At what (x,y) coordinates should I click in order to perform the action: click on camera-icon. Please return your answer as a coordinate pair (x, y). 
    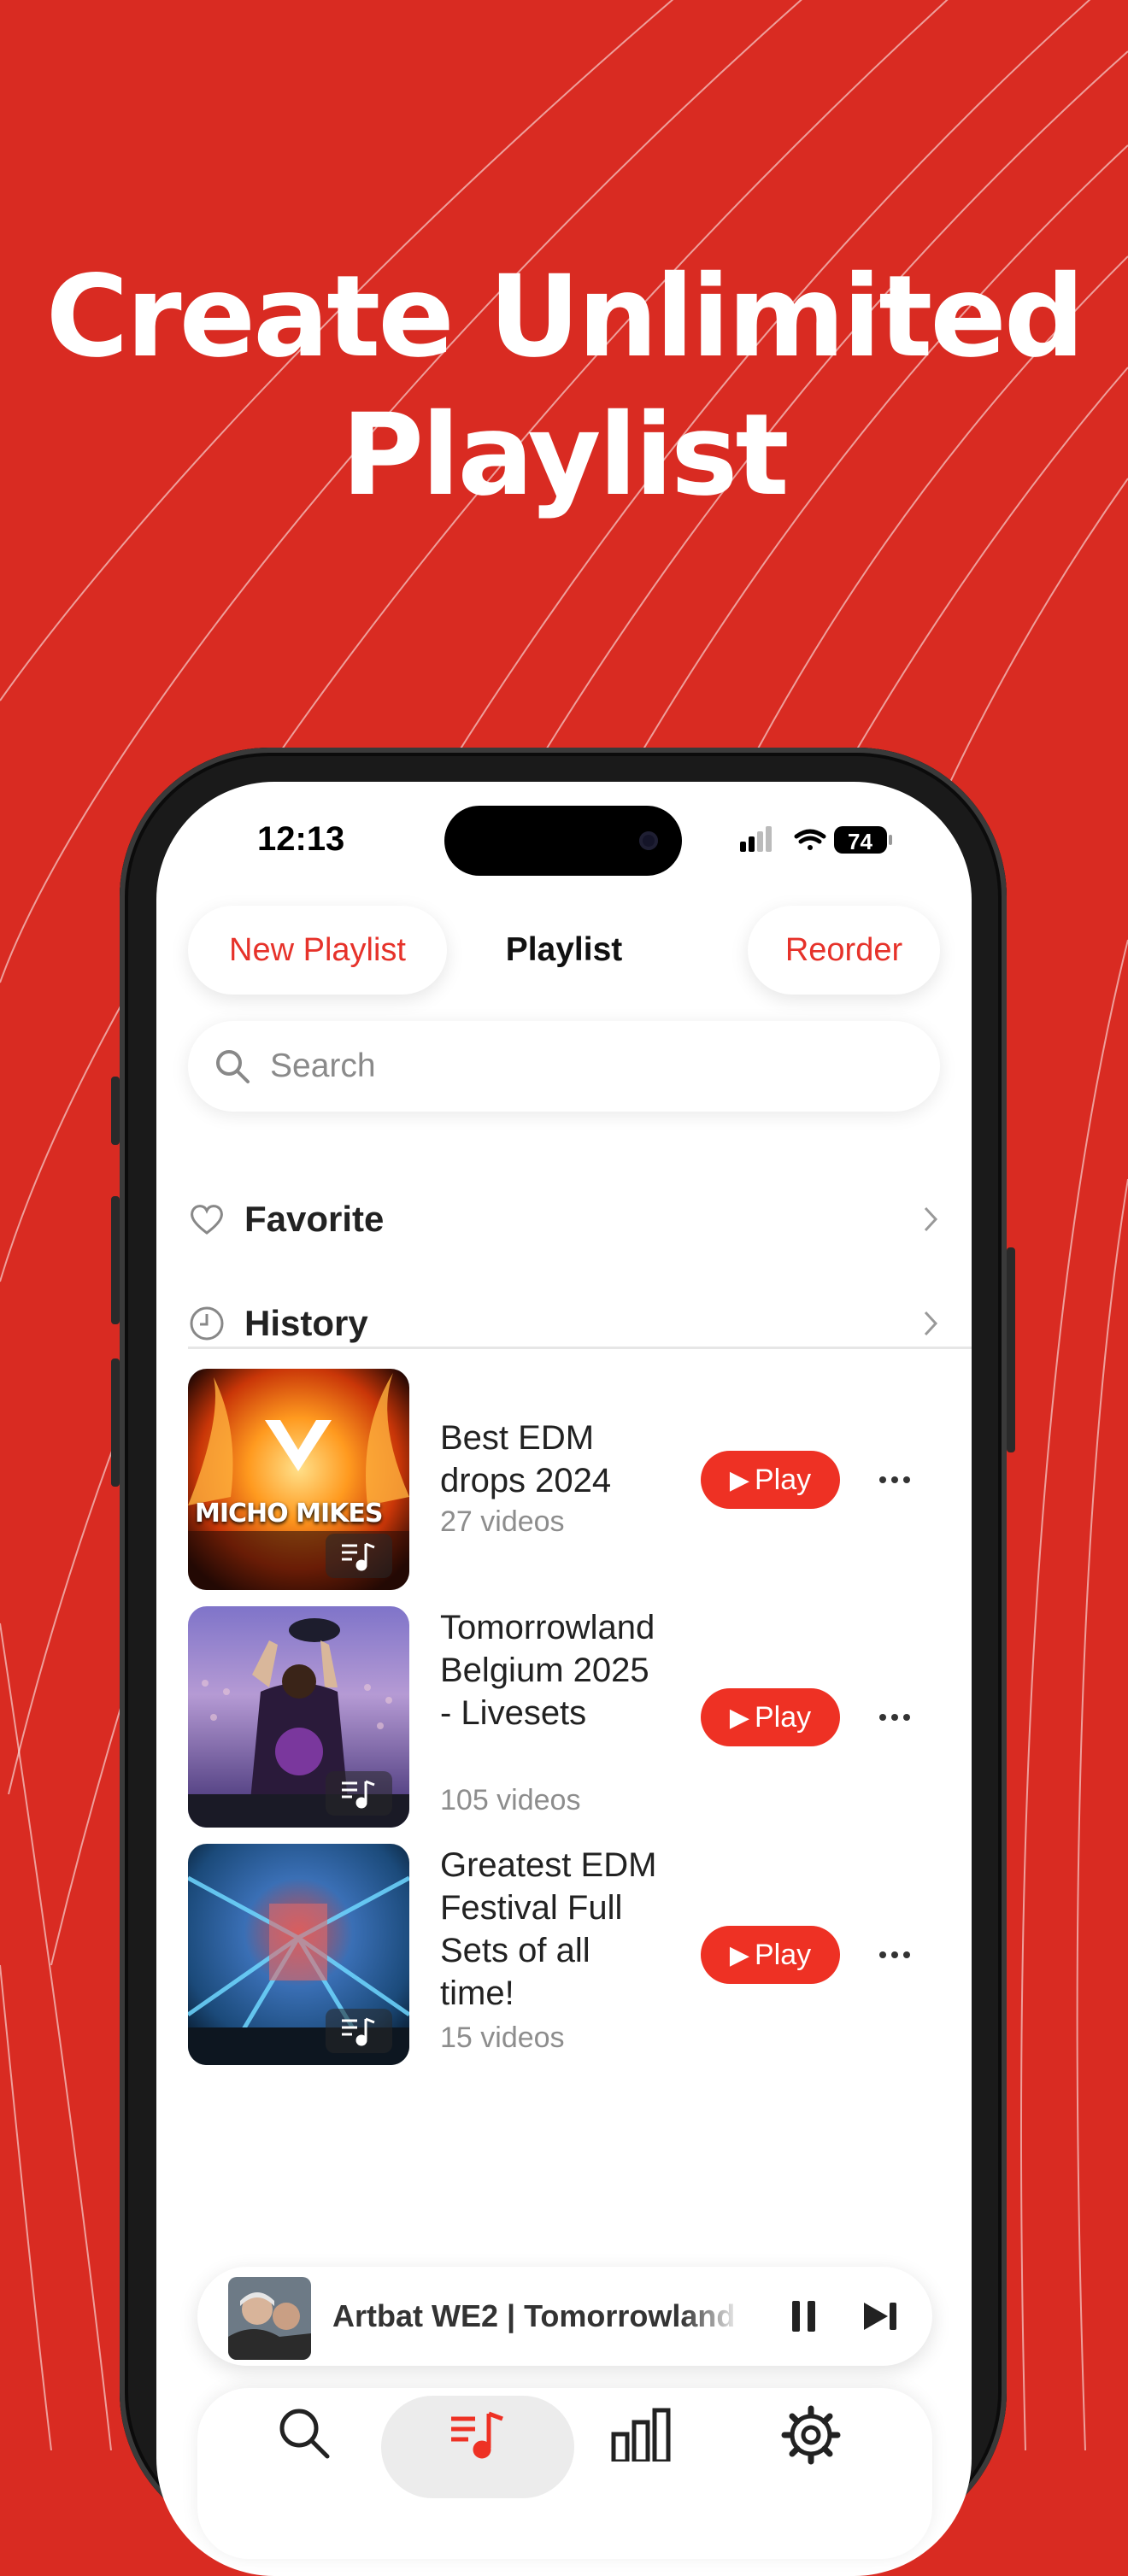
    Looking at the image, I should click on (648, 840).